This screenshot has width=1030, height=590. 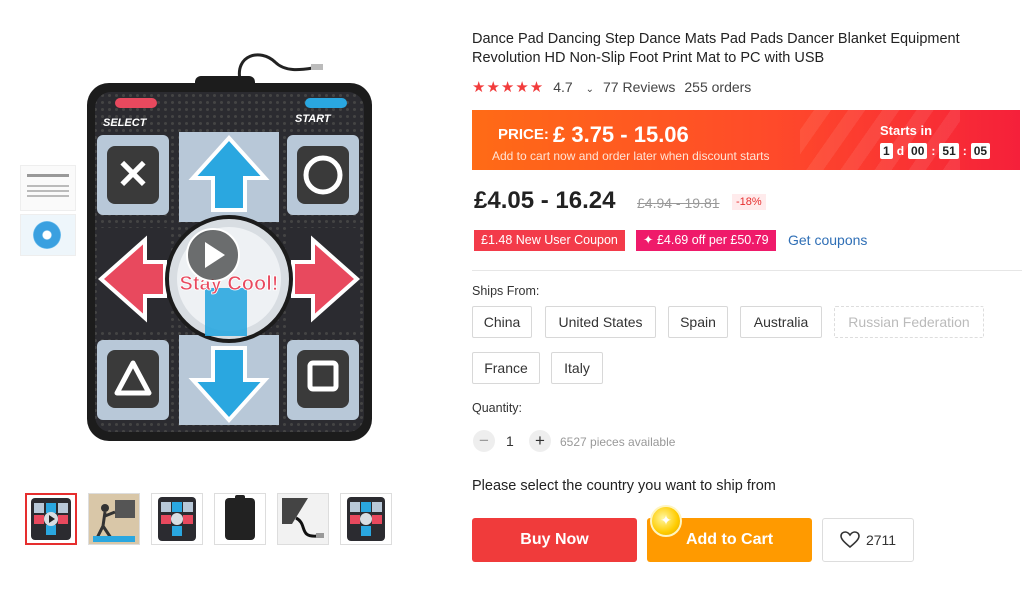 I want to click on rating-row: ★★★★★ 4.7 ⌄ 77 Reviews 255 orders, so click(x=616, y=87).